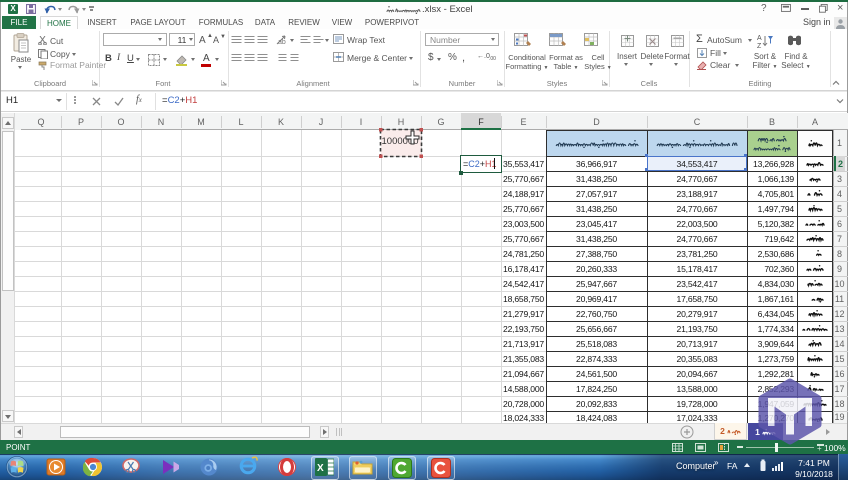 The width and height of the screenshot is (848, 480). What do you see at coordinates (759, 38) in the screenshot?
I see `svg-text: A` at bounding box center [759, 38].